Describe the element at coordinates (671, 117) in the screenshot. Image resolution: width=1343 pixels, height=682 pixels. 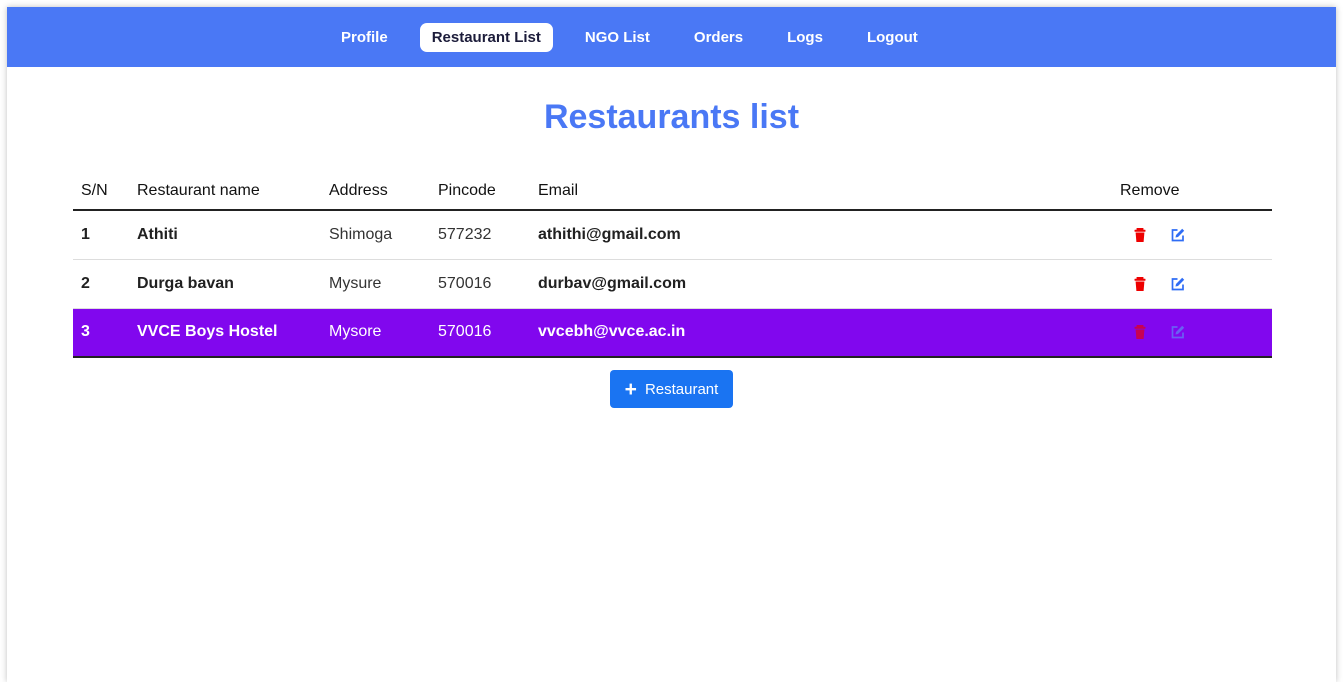
I see `page-title: Restaurants list` at that location.